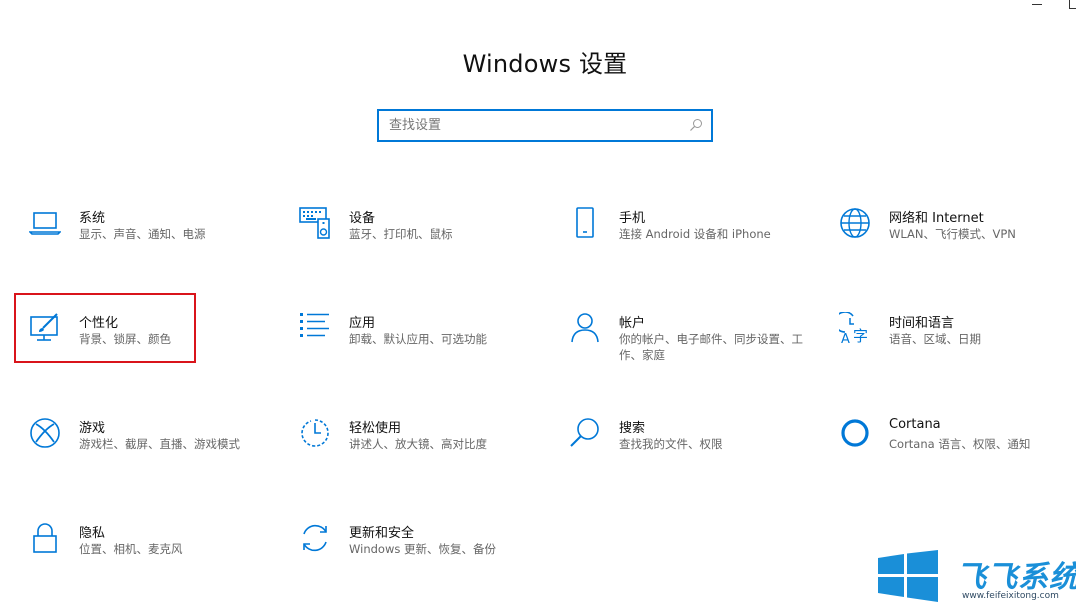 The image size is (1076, 606). Describe the element at coordinates (696, 125) in the screenshot. I see `search-icon` at that location.